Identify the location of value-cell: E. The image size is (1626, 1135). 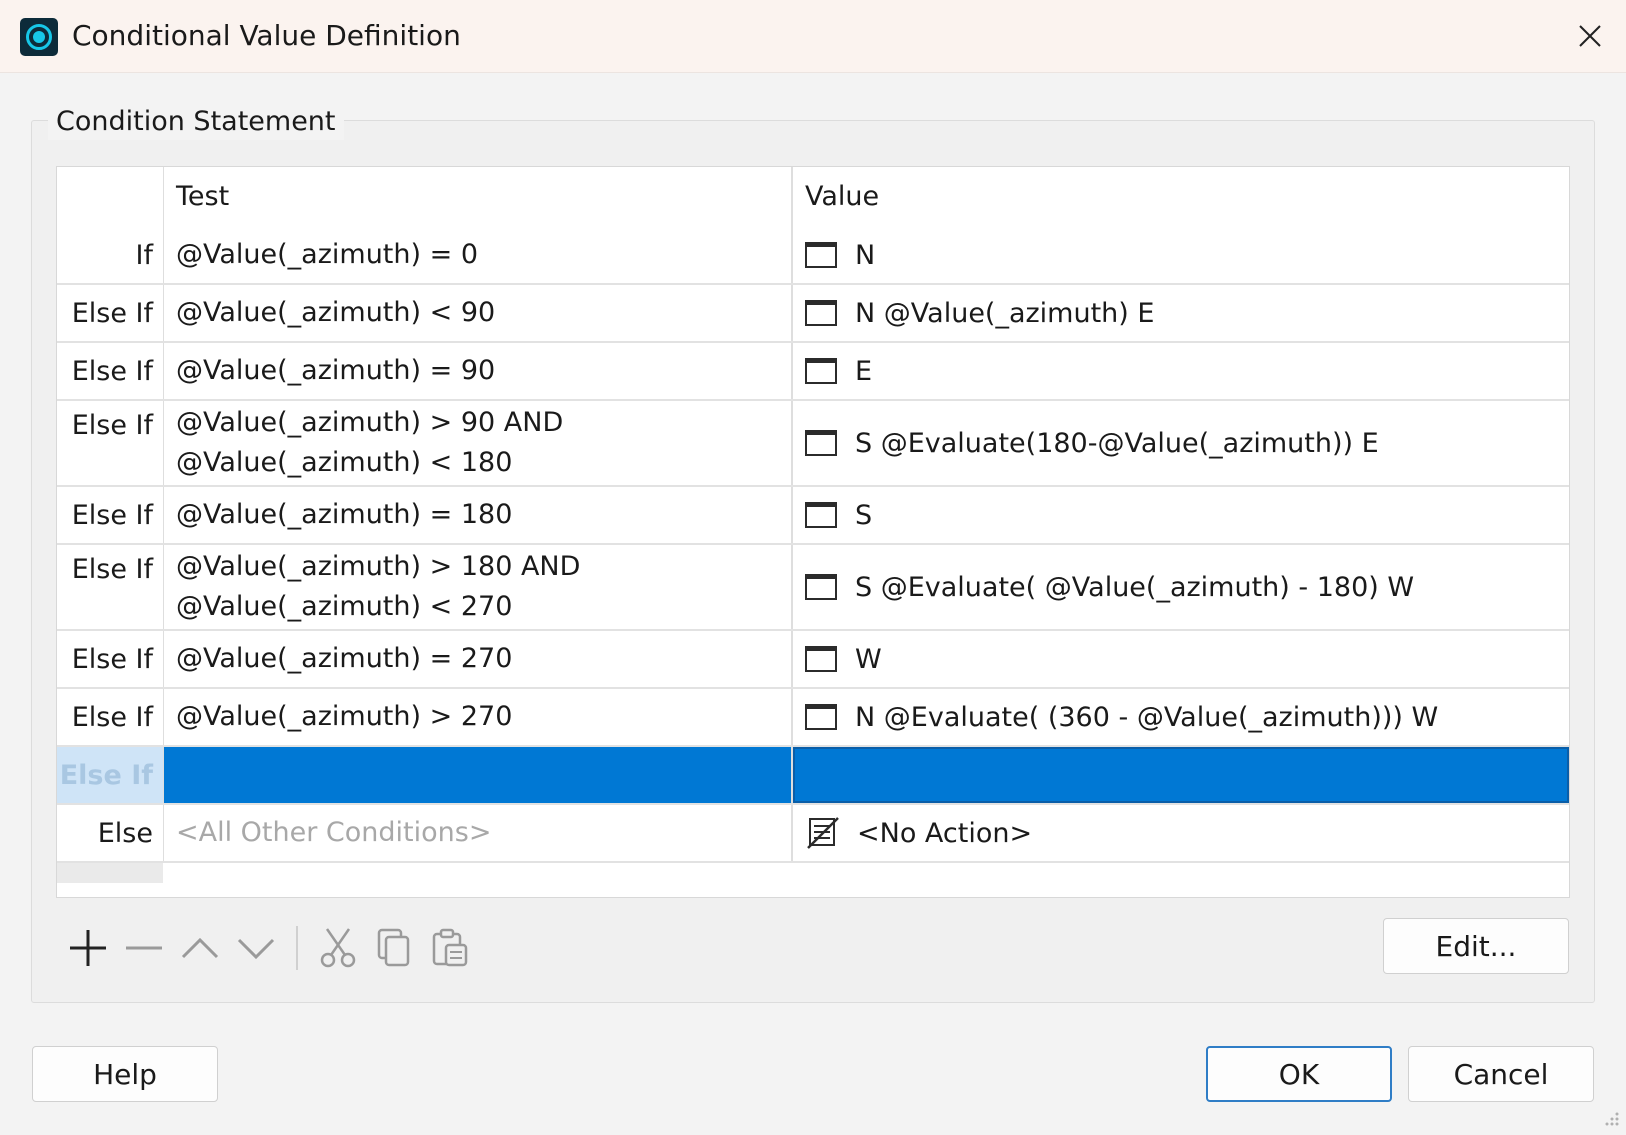
(1181, 371).